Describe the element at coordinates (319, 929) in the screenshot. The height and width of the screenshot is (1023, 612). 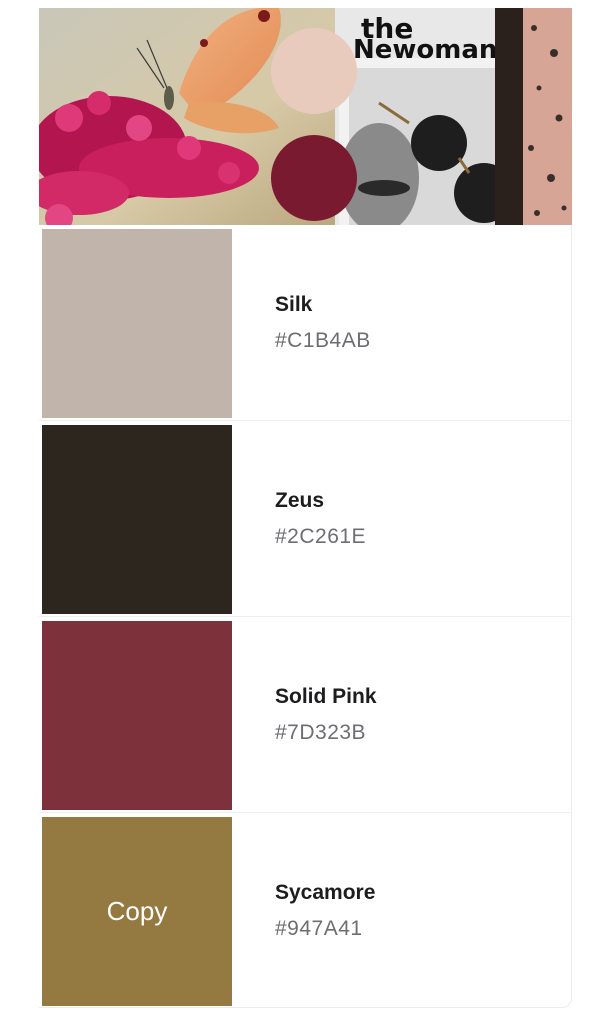
I see `color-hex: #947A41` at that location.